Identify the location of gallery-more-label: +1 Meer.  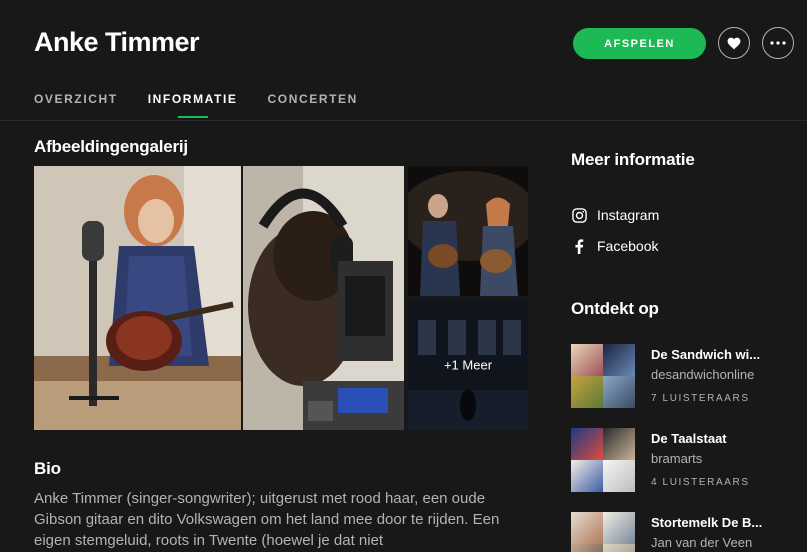
(468, 365).